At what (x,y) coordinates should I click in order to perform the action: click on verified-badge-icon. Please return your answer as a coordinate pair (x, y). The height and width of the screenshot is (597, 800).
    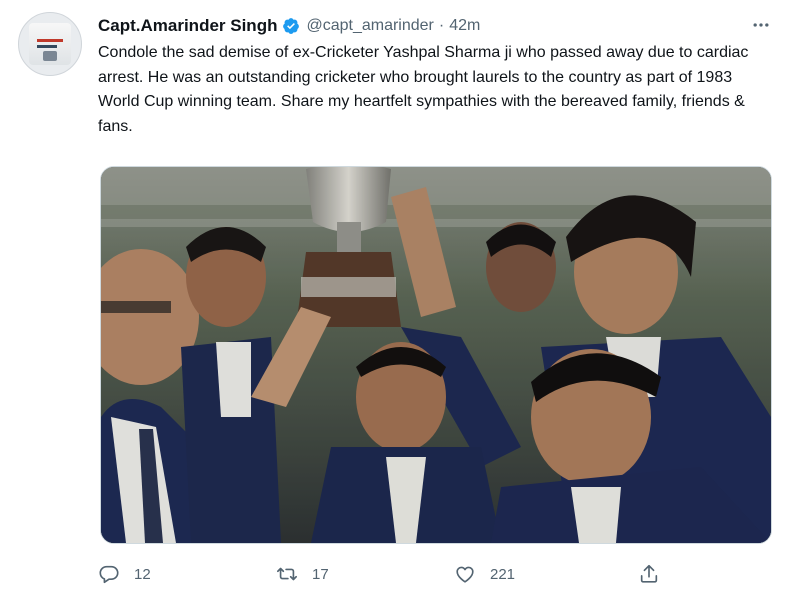
    Looking at the image, I should click on (291, 26).